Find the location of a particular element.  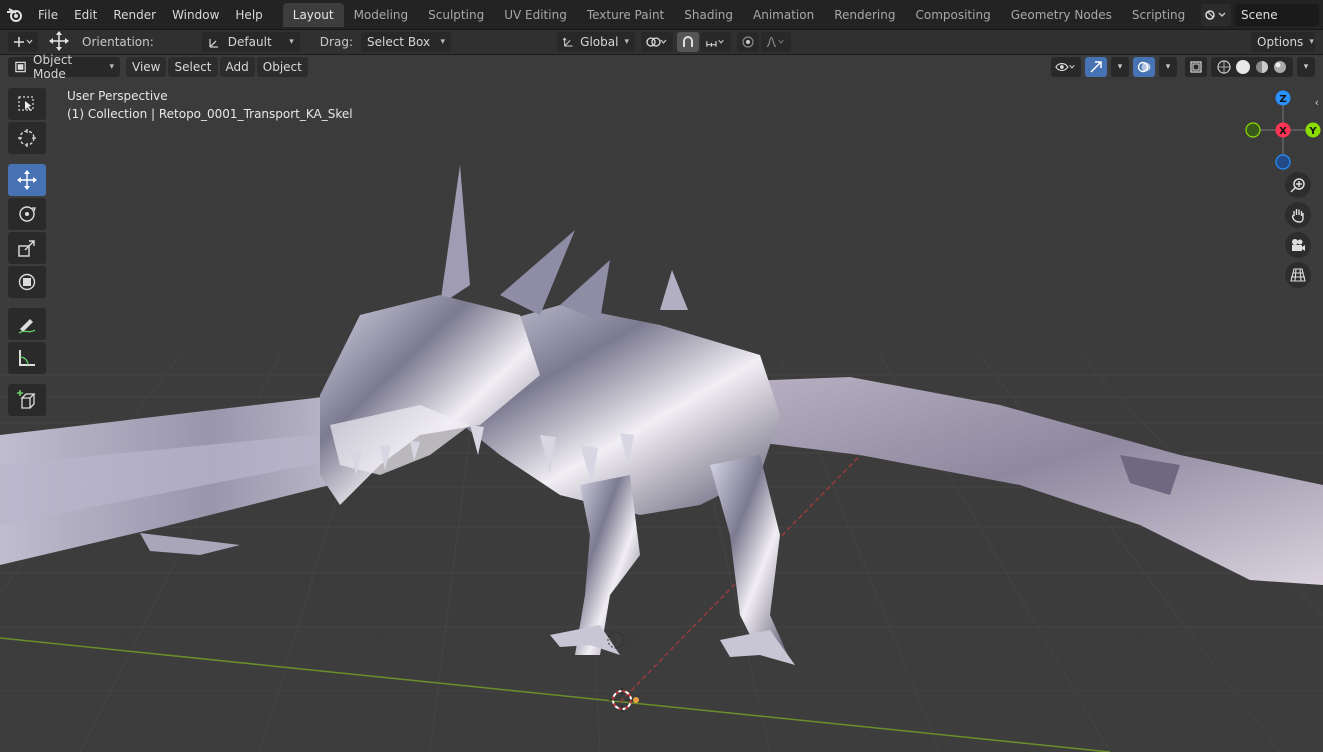

perspective-toggle-icon is located at coordinates (1298, 275).